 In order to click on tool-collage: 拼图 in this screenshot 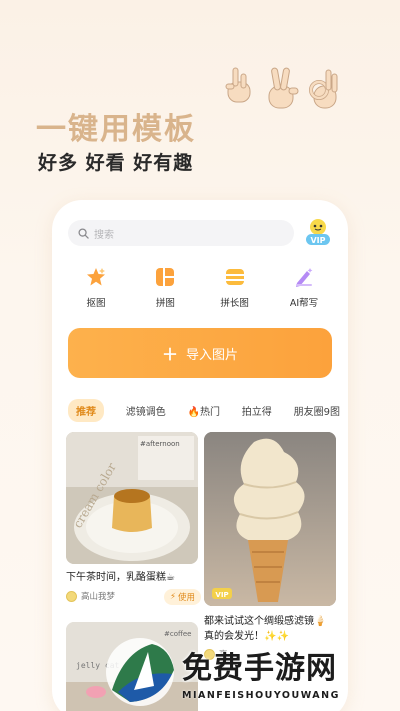, I will do `click(165, 288)`.